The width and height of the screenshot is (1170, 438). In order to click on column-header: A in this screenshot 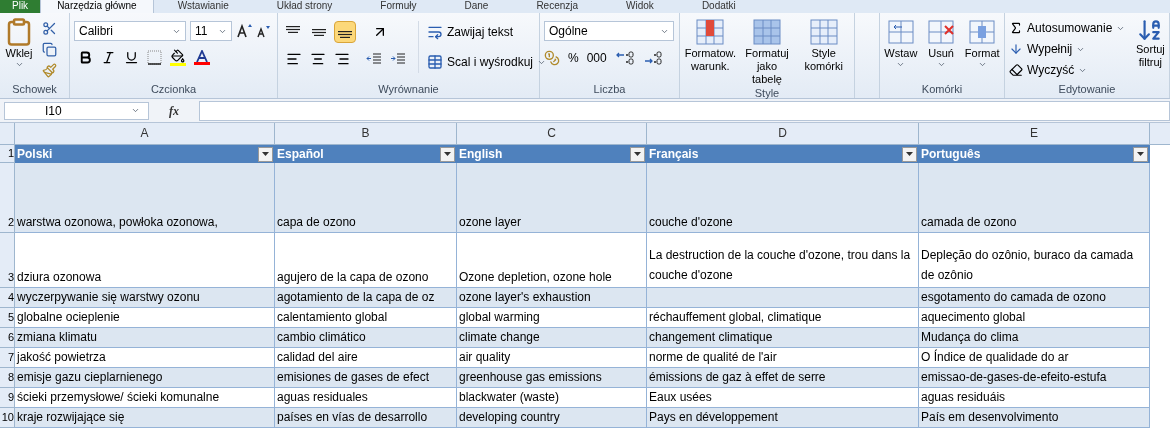, I will do `click(145, 133)`.